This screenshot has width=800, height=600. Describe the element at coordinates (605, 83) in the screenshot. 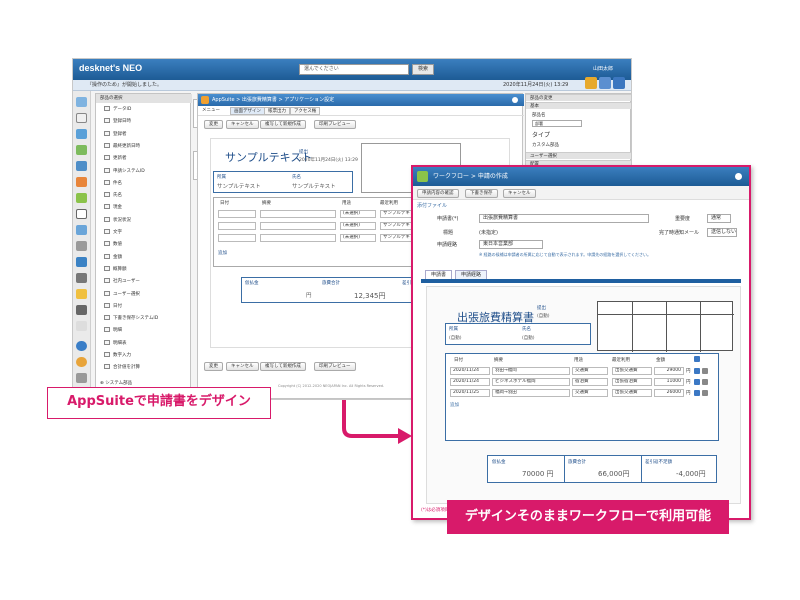

I see `mail-icon` at that location.